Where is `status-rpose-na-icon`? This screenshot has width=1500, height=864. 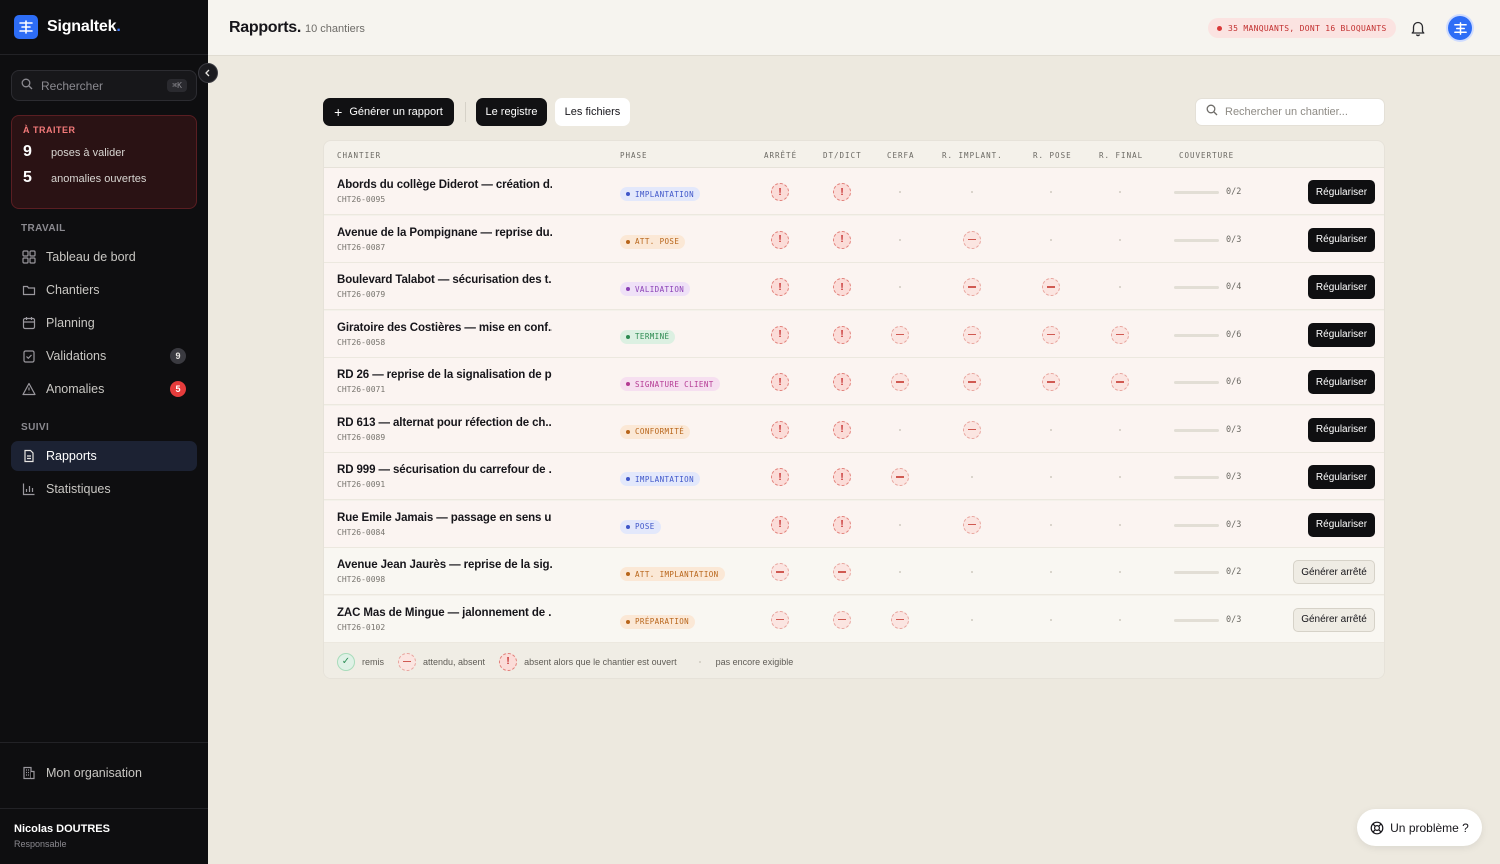 status-rpose-na-icon is located at coordinates (1051, 430).